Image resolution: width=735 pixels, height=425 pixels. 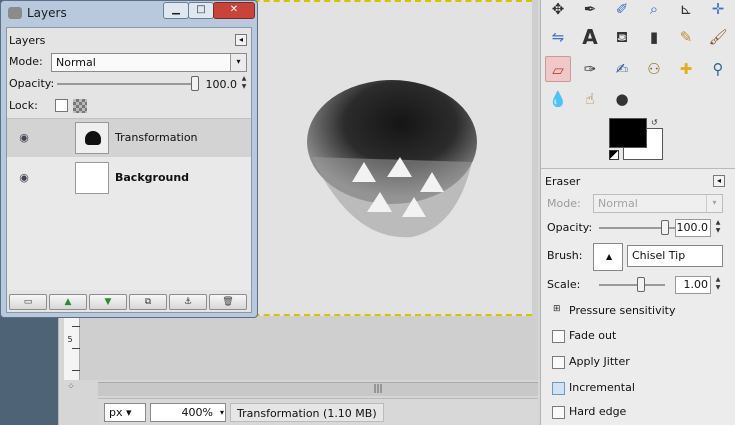 What do you see at coordinates (108, 302) in the screenshot?
I see `lower-layer-icon: ▼` at bounding box center [108, 302].